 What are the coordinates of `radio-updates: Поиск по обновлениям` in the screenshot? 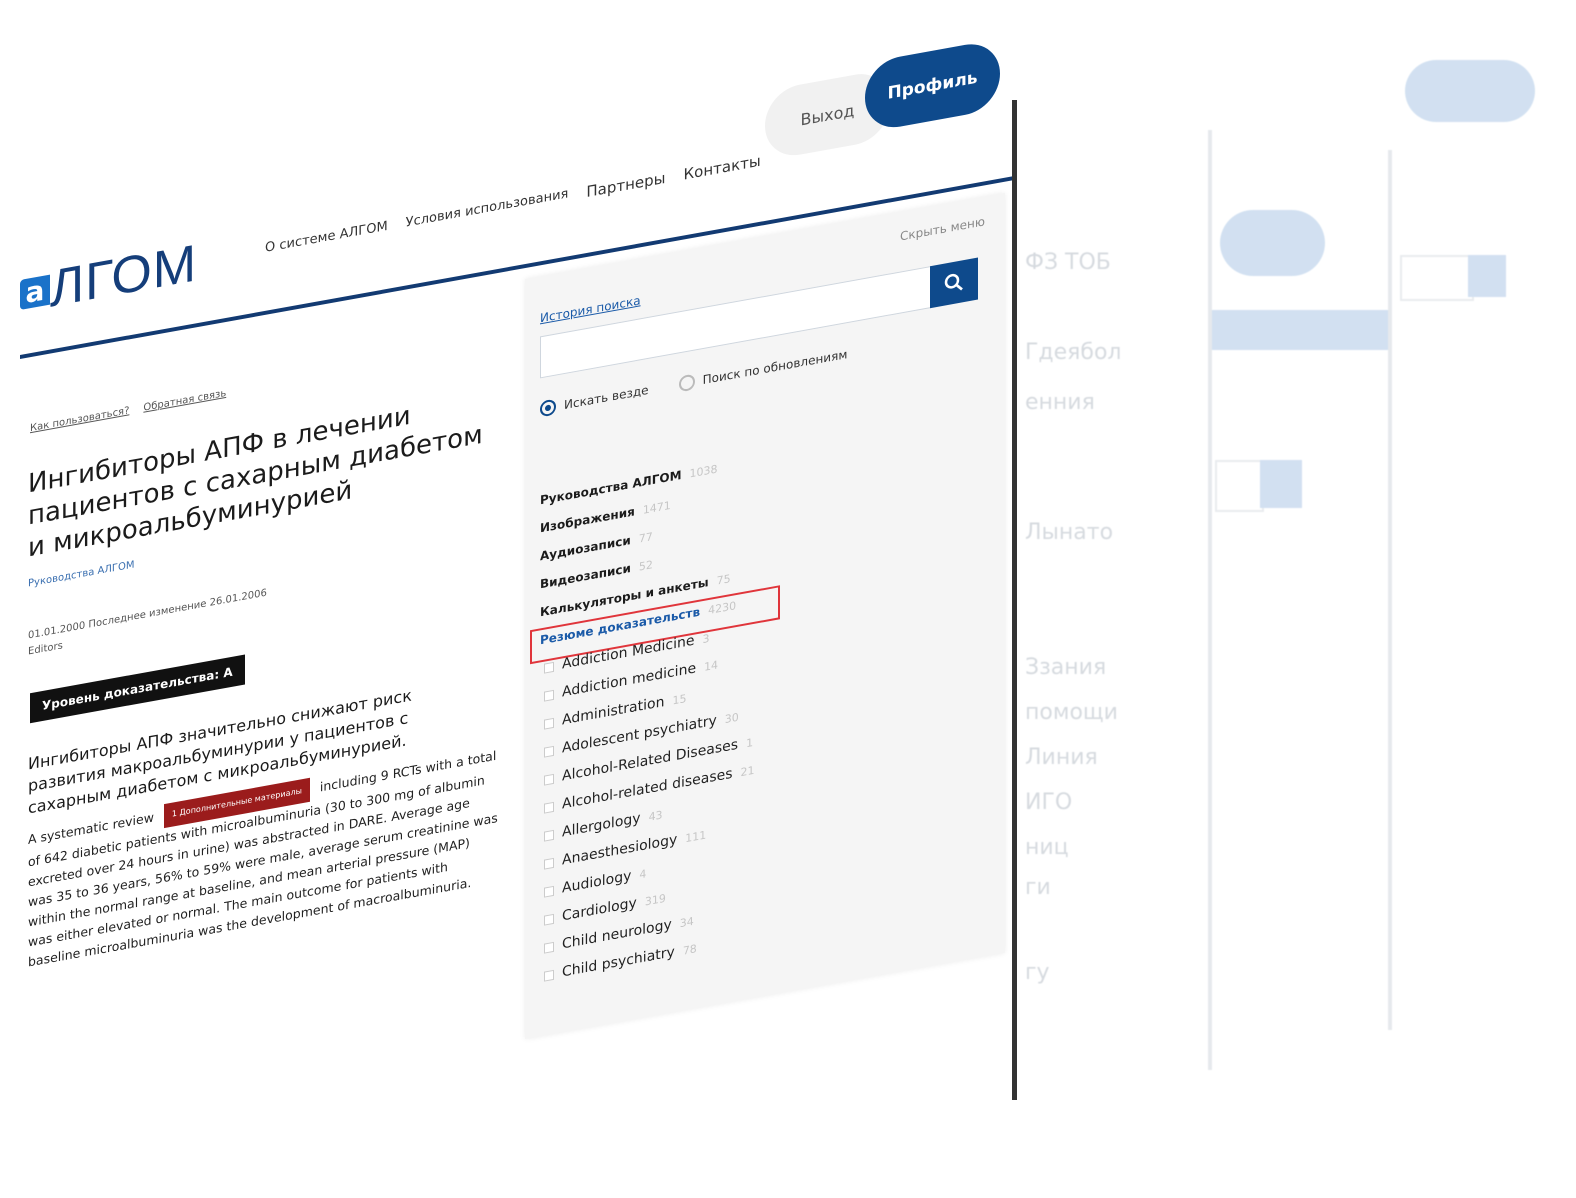 It's located at (763, 369).